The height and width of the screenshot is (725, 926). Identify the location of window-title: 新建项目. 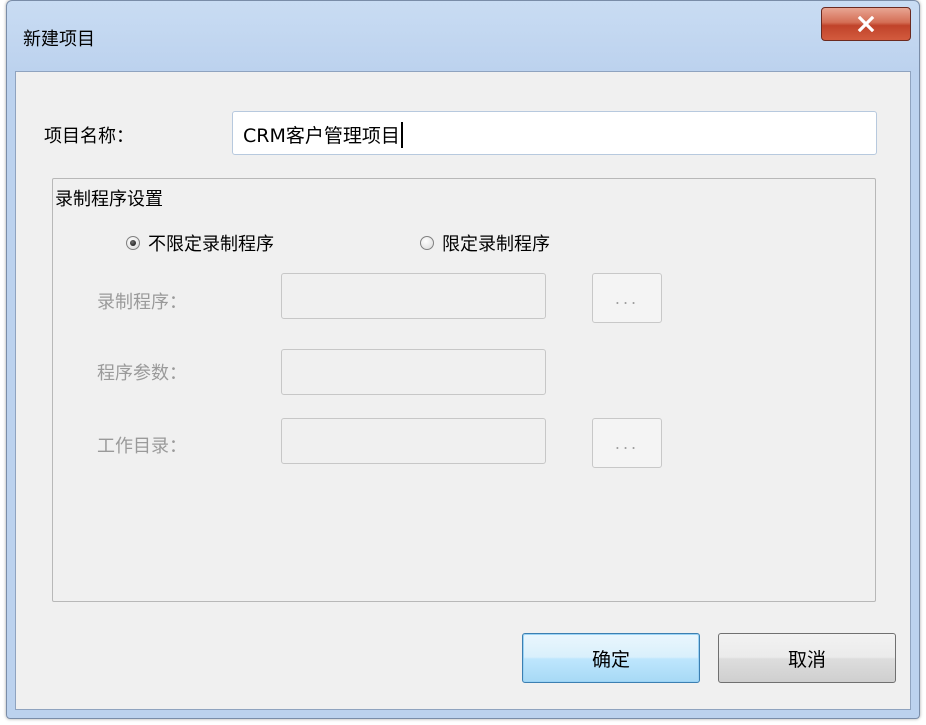
(59, 39).